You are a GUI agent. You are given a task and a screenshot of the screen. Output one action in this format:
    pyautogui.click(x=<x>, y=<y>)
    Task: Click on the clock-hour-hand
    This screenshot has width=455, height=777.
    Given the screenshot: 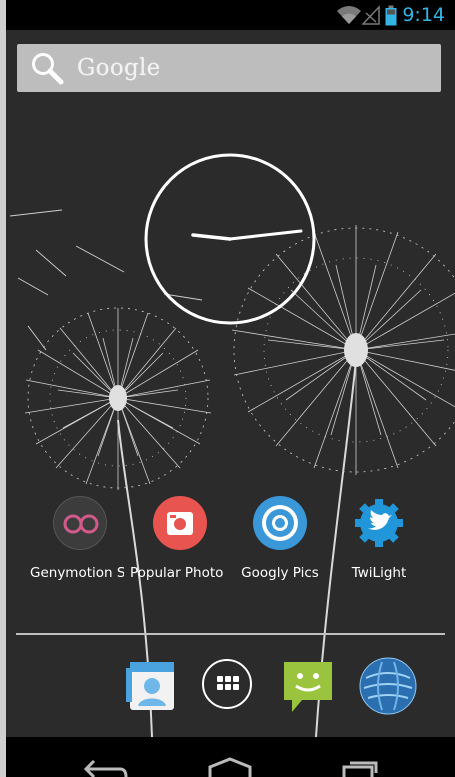 What is the action you would take?
    pyautogui.click(x=211, y=237)
    